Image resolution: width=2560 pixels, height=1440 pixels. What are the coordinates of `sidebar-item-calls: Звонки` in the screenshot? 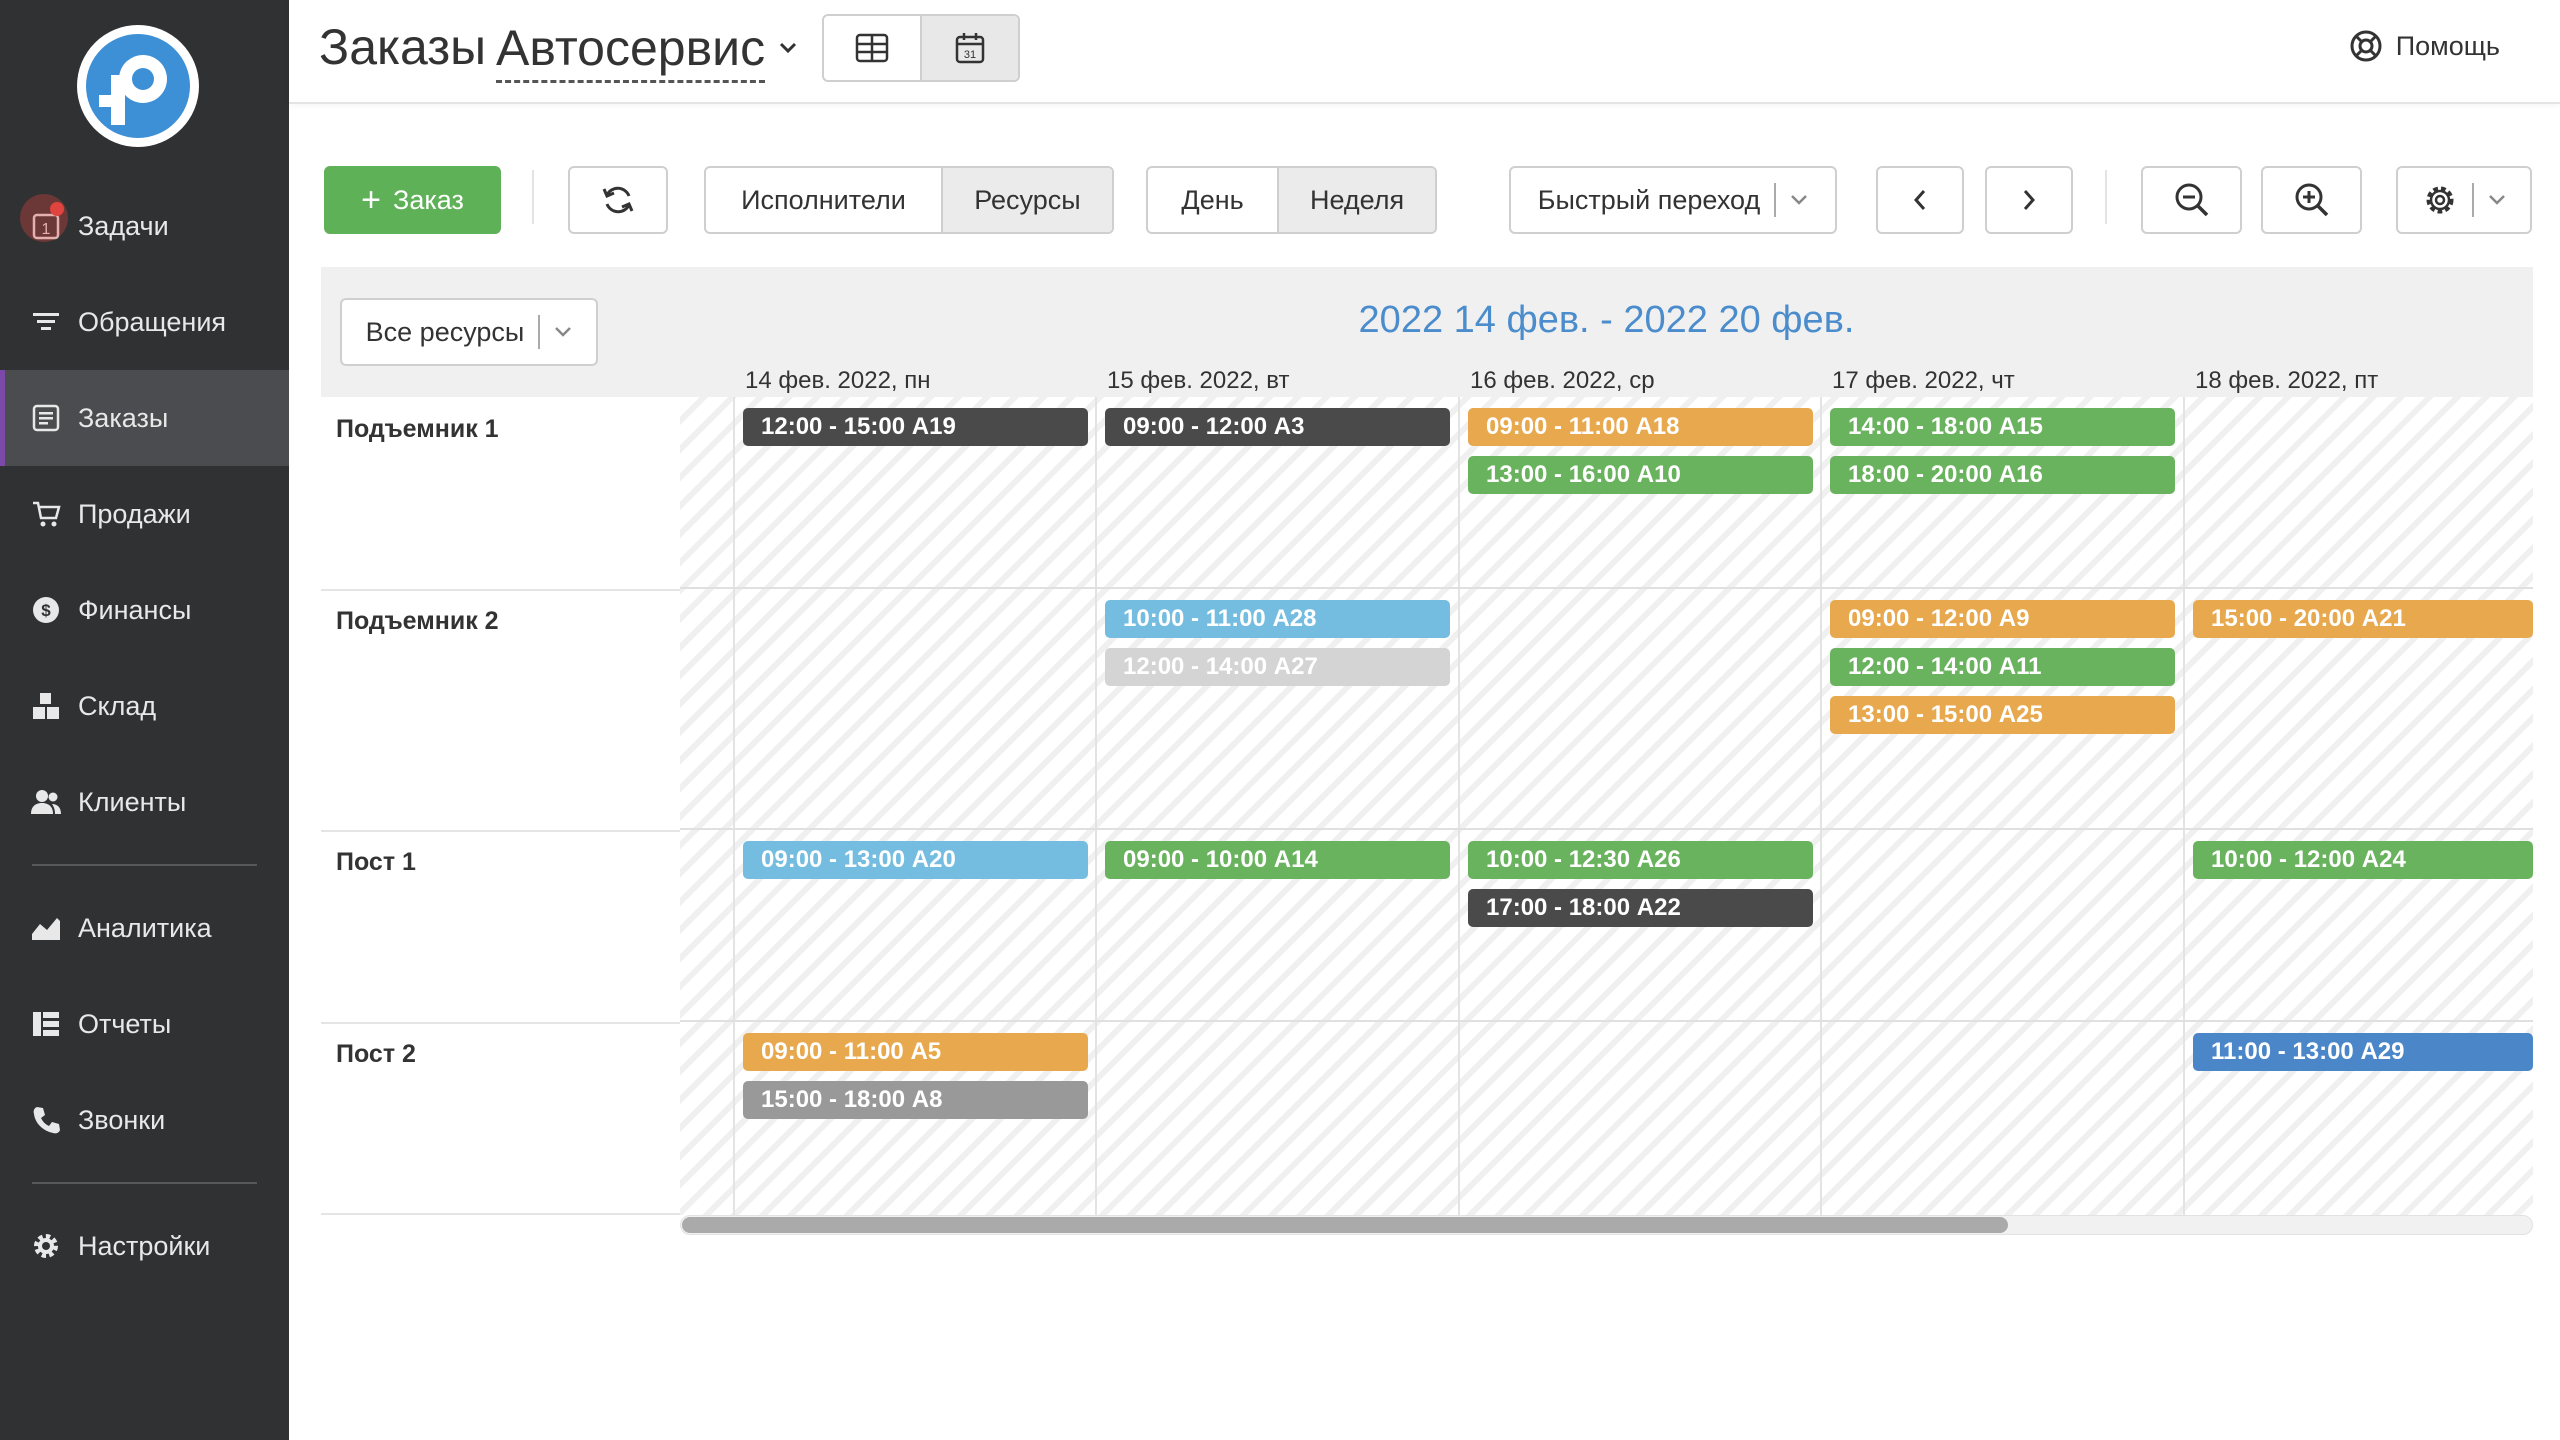 It's located at (144, 1120).